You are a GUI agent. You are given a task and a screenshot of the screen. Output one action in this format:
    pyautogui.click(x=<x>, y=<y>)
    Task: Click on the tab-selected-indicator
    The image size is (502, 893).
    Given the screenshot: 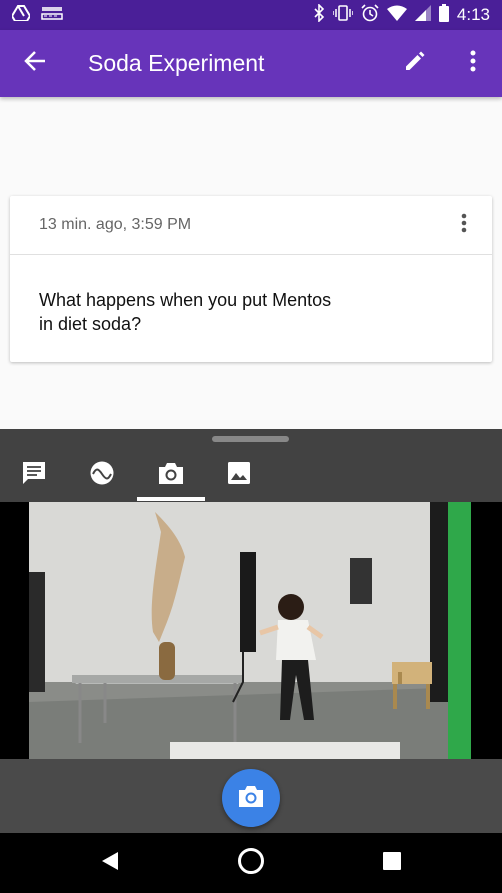 What is the action you would take?
    pyautogui.click(x=171, y=499)
    